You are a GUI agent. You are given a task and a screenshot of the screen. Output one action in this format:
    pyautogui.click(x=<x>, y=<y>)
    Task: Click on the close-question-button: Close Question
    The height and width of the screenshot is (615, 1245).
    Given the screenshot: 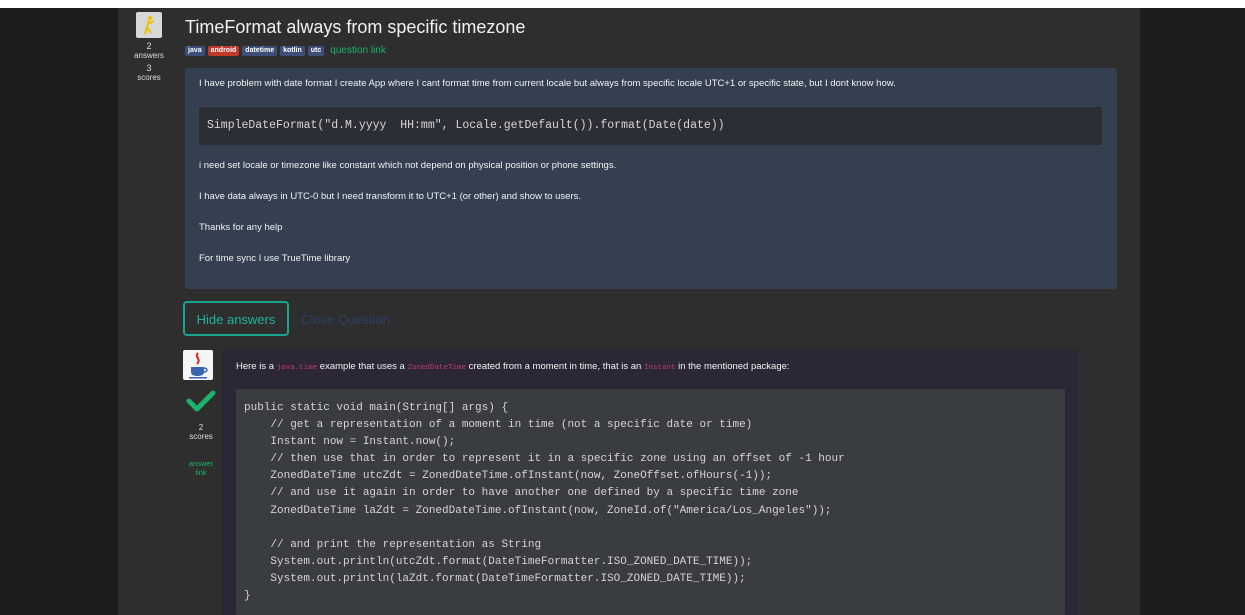 What is the action you would take?
    pyautogui.click(x=345, y=319)
    